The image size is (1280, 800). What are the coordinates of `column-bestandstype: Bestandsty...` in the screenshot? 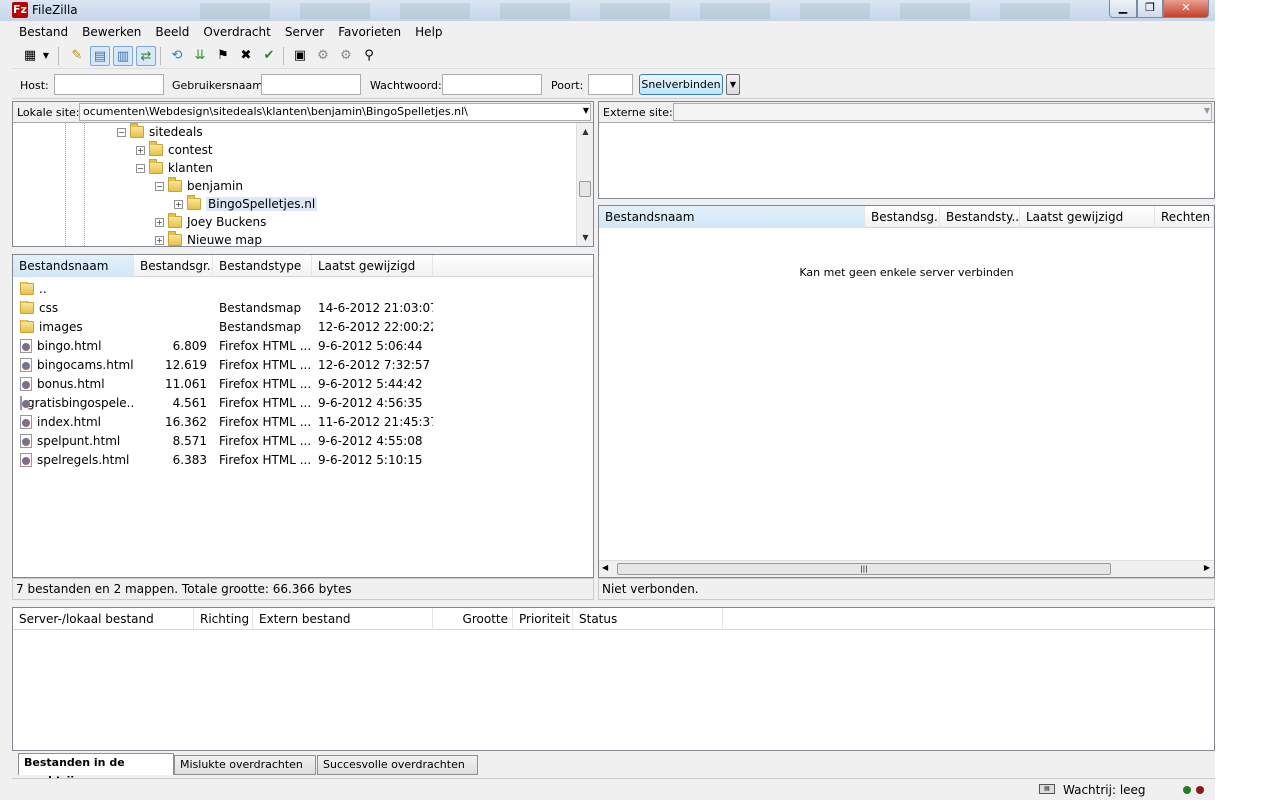 It's located at (980, 217).